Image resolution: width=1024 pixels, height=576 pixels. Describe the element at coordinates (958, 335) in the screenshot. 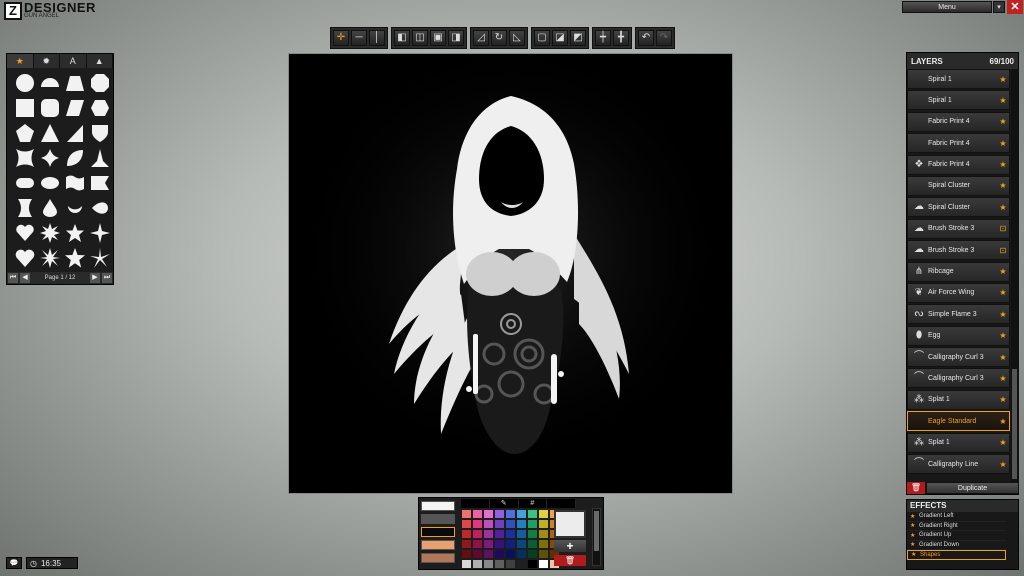

I see `layer-item: ⬮ Egg ★` at that location.